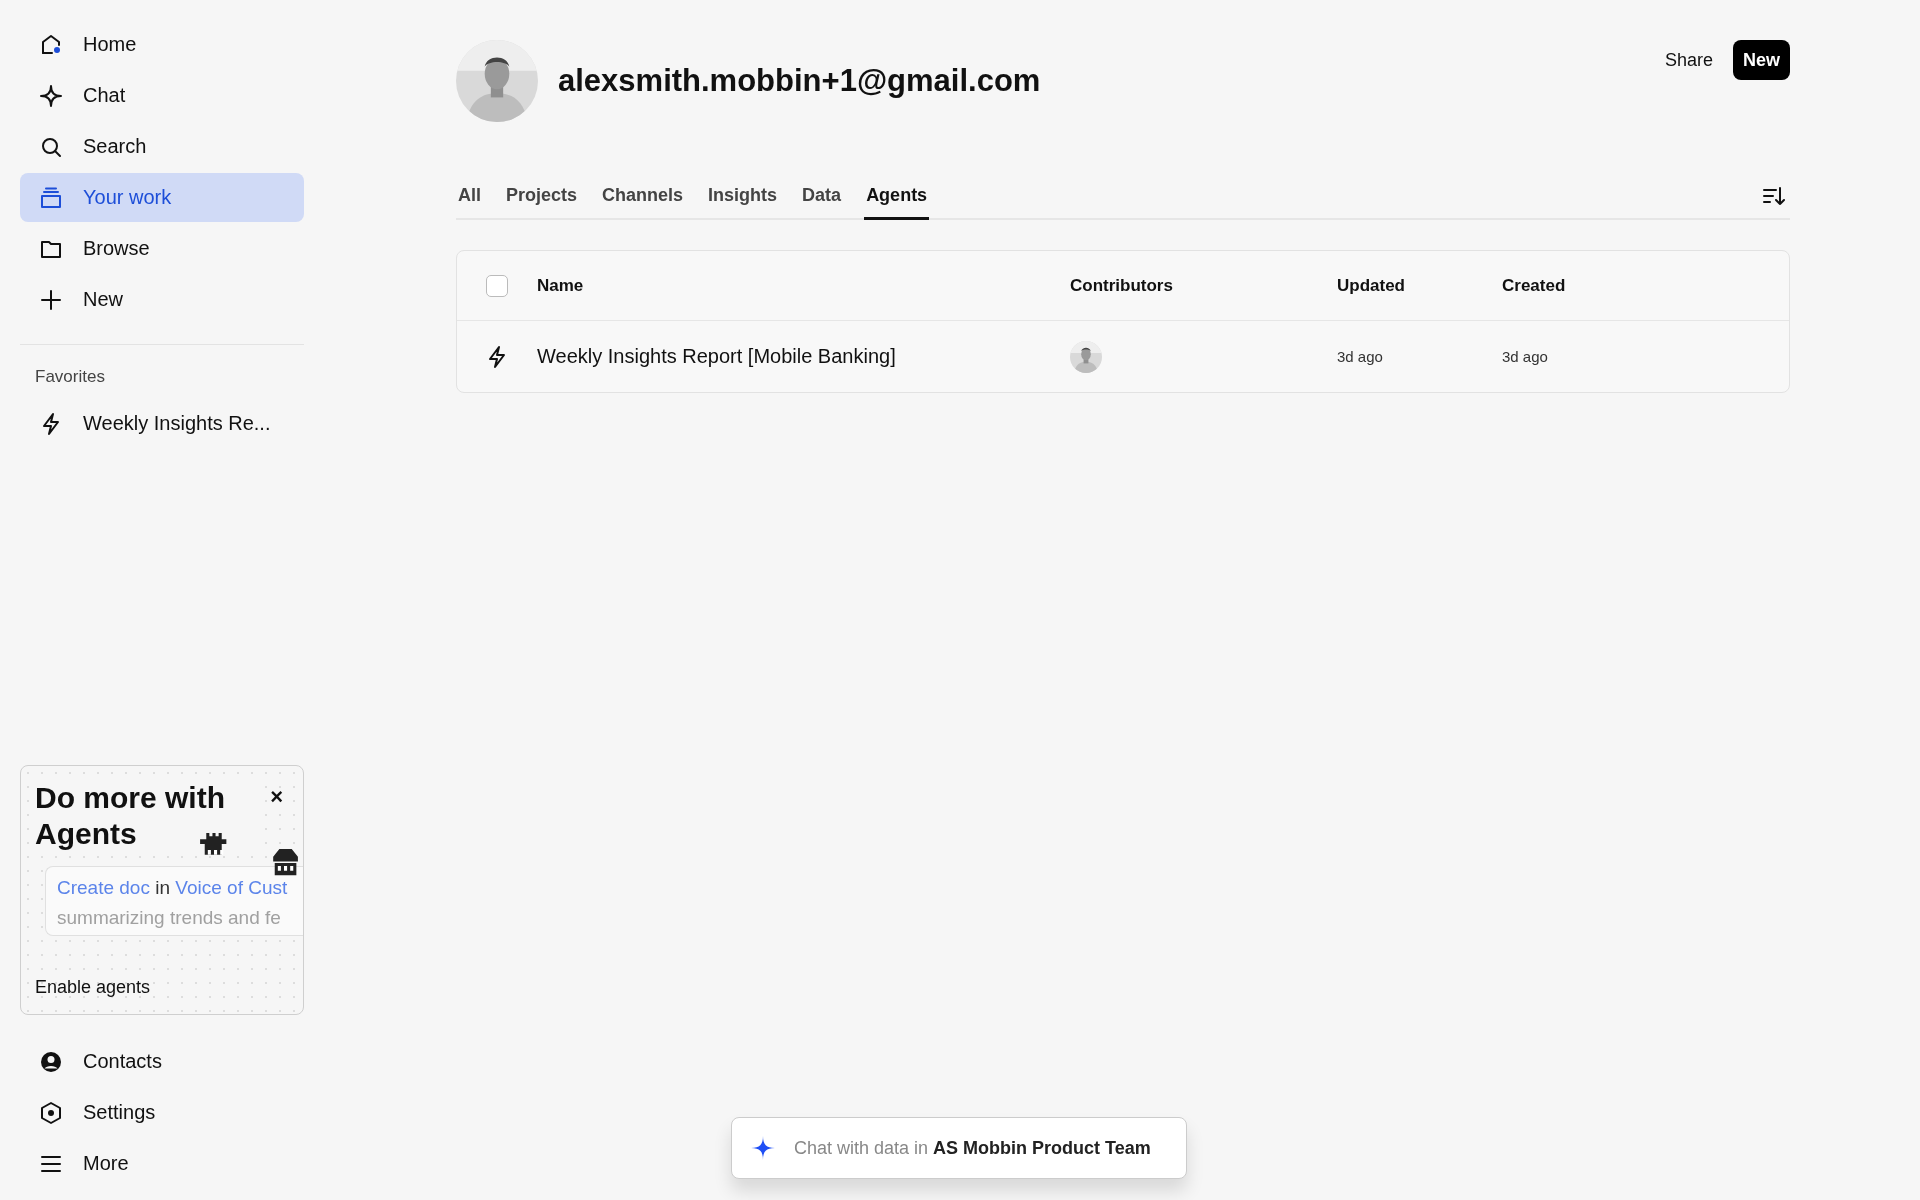 The image size is (1920, 1200). I want to click on plus-icon, so click(51, 299).